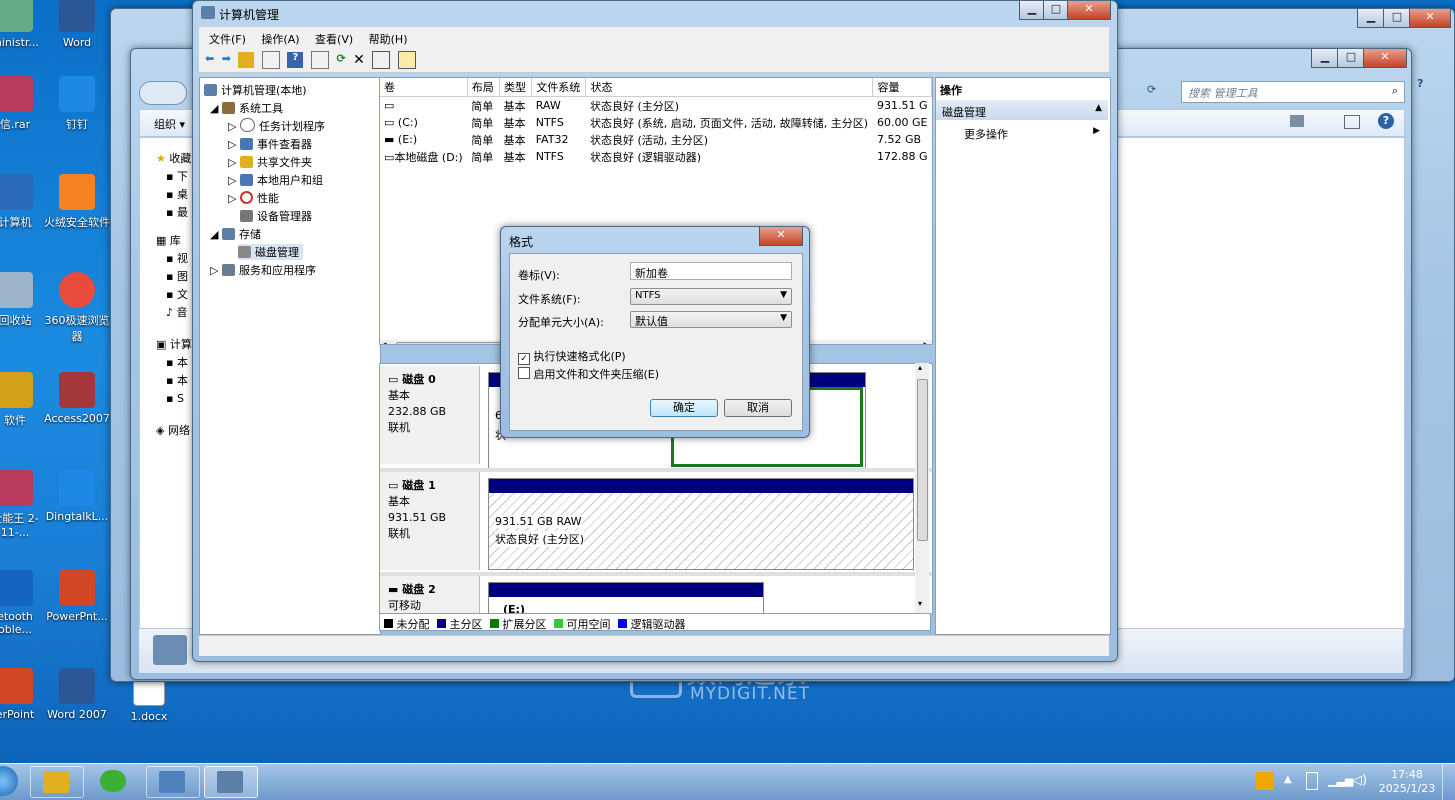 This screenshot has width=1455, height=800. What do you see at coordinates (179, 399) in the screenshot?
I see `sidebar-item: ▪ S` at bounding box center [179, 399].